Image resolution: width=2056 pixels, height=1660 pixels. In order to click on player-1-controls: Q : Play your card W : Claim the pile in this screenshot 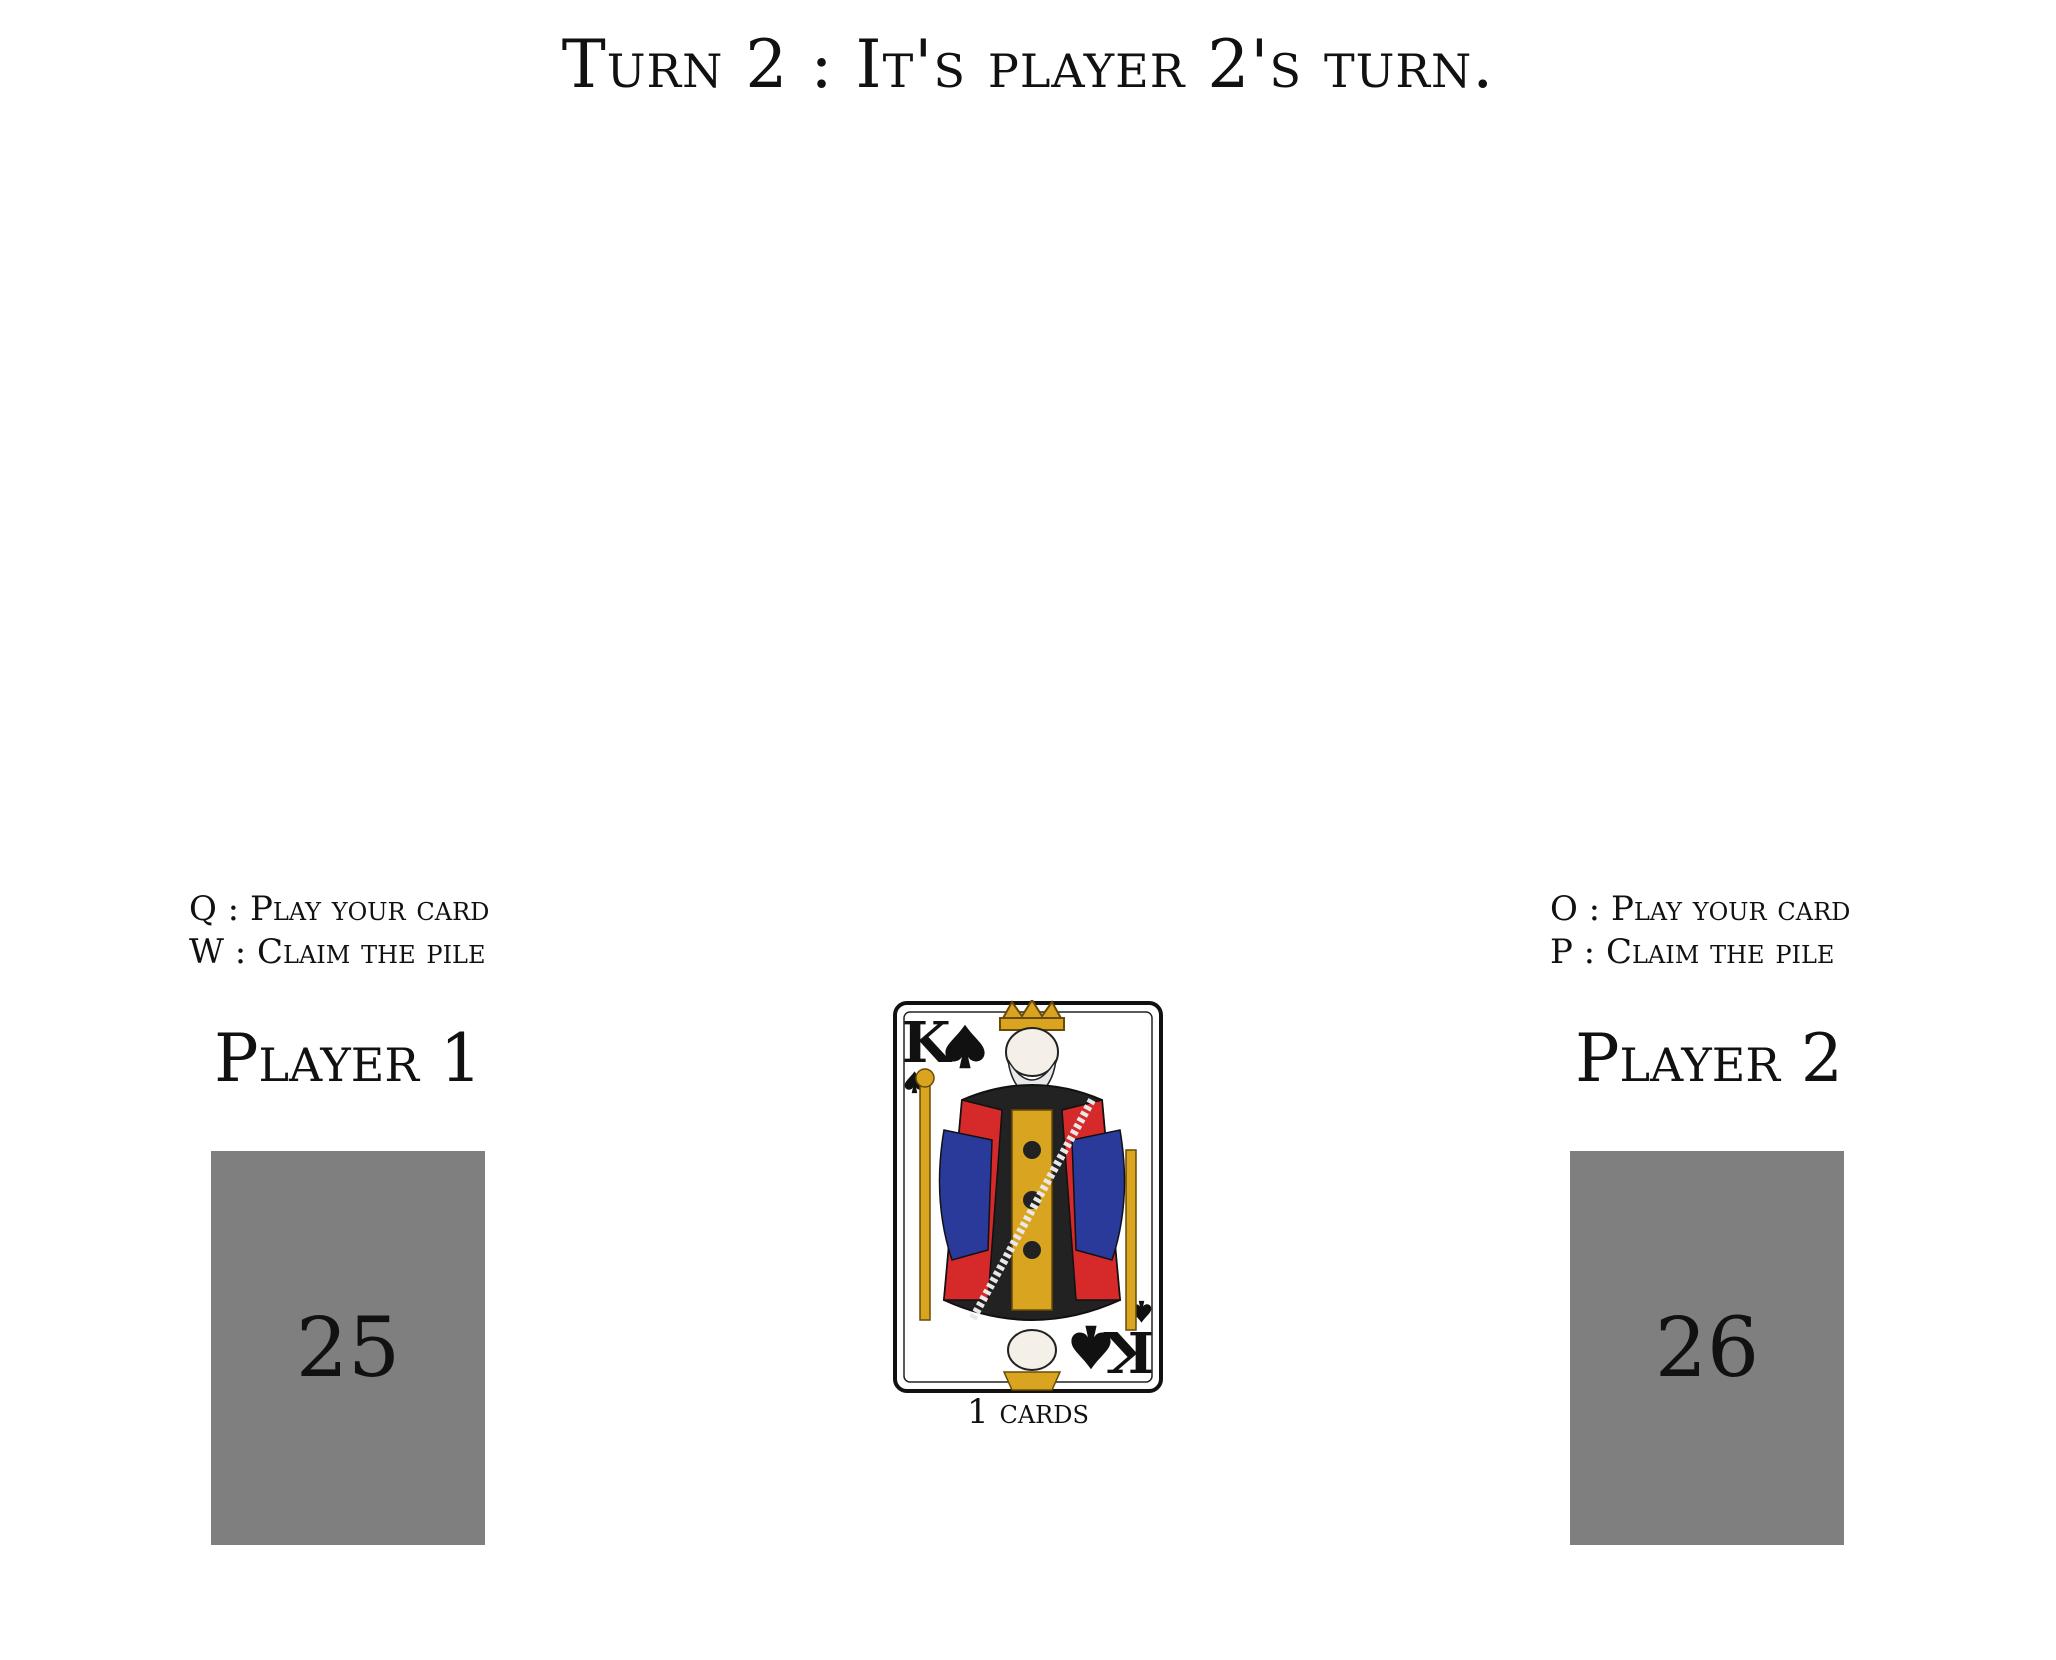, I will do `click(339, 931)`.